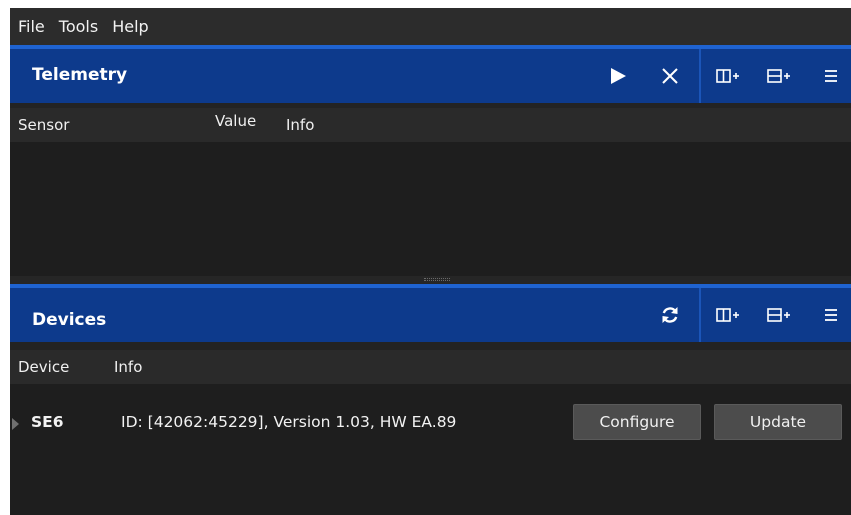 The height and width of the screenshot is (515, 851). What do you see at coordinates (69, 320) in the screenshot?
I see `devices-title: Devices` at bounding box center [69, 320].